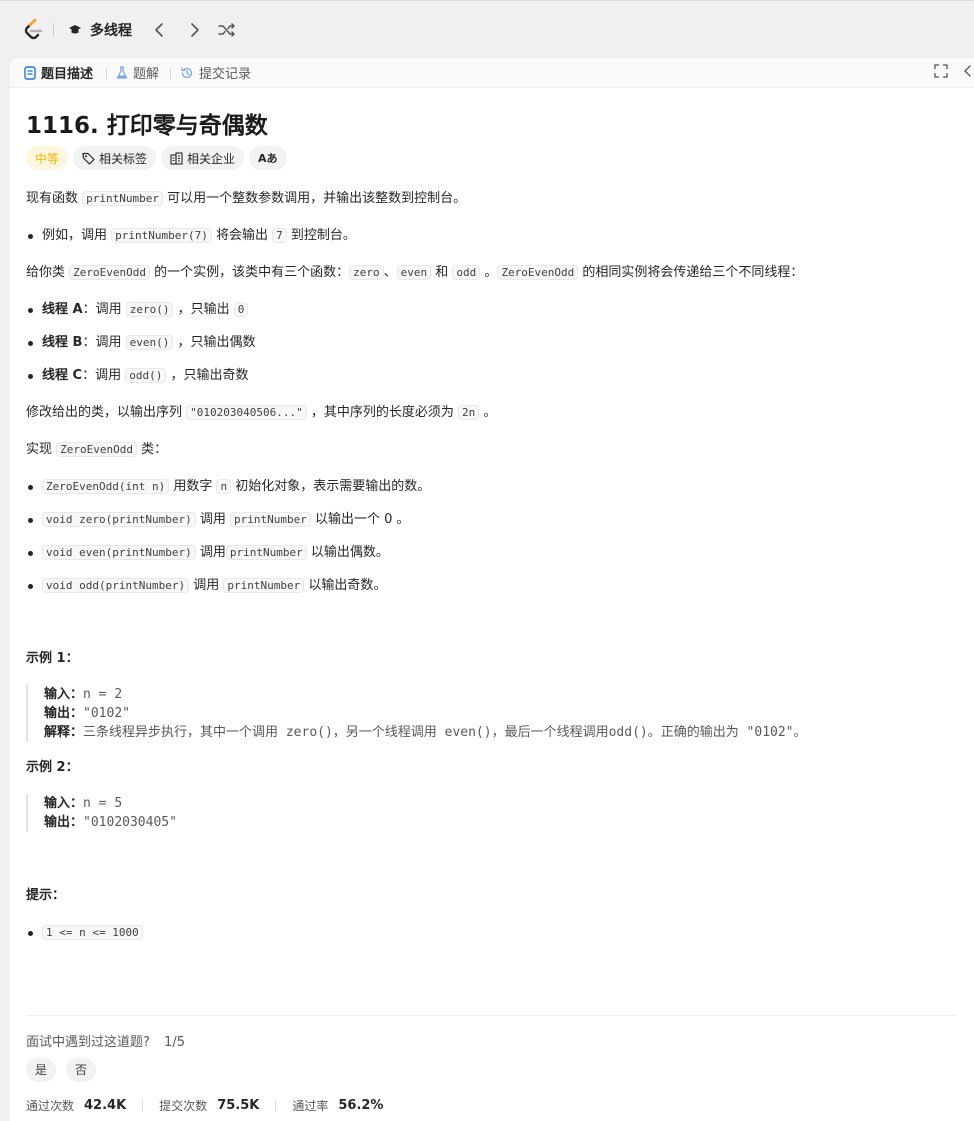 The width and height of the screenshot is (974, 1121). What do you see at coordinates (160, 30) in the screenshot?
I see `prev-problem-icon` at bounding box center [160, 30].